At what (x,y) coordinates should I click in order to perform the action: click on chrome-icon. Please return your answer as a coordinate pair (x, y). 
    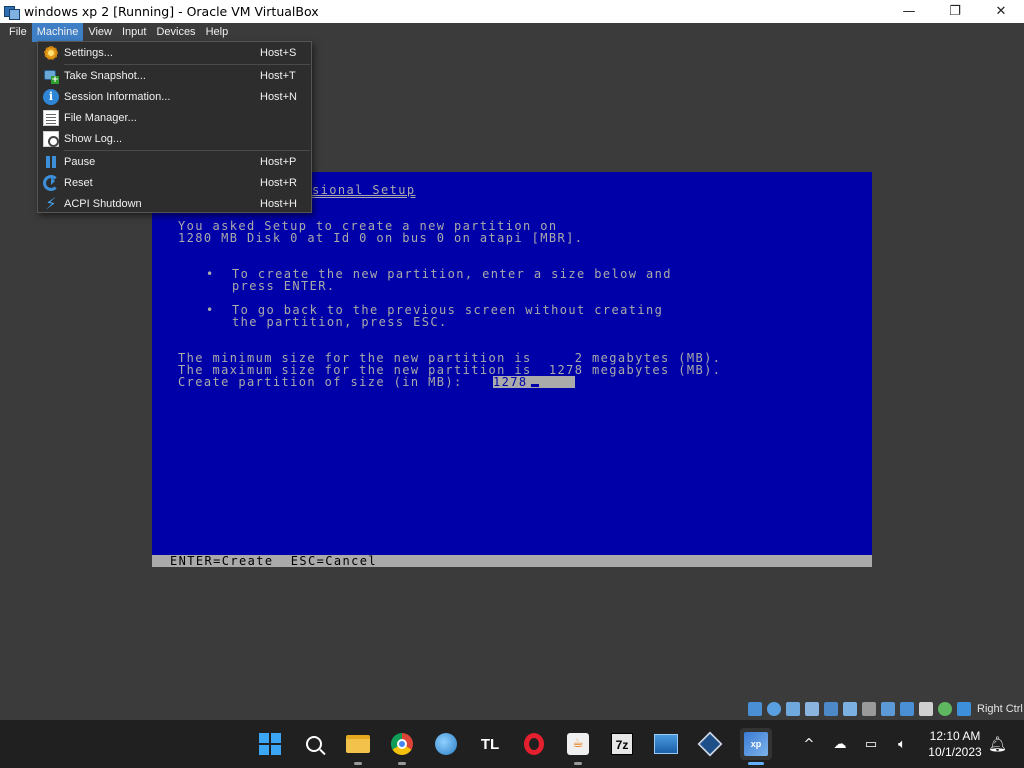
    Looking at the image, I should click on (402, 744).